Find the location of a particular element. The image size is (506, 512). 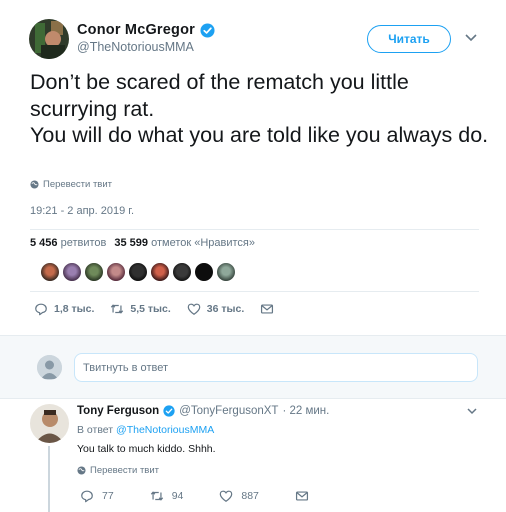

tweet-timestamp: 19:21 - 2 апр. 2019 г. is located at coordinates (82, 211).